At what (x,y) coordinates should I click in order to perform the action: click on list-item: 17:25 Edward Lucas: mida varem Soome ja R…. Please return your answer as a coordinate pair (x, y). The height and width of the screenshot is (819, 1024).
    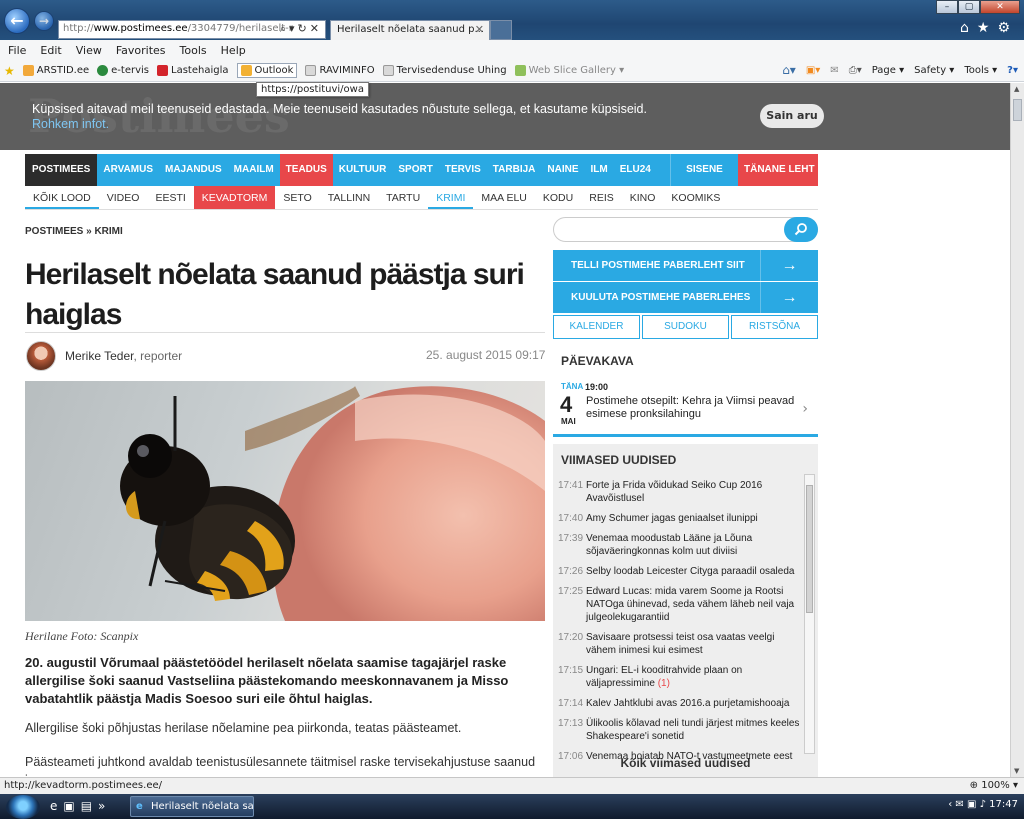
    Looking at the image, I should click on (678, 605).